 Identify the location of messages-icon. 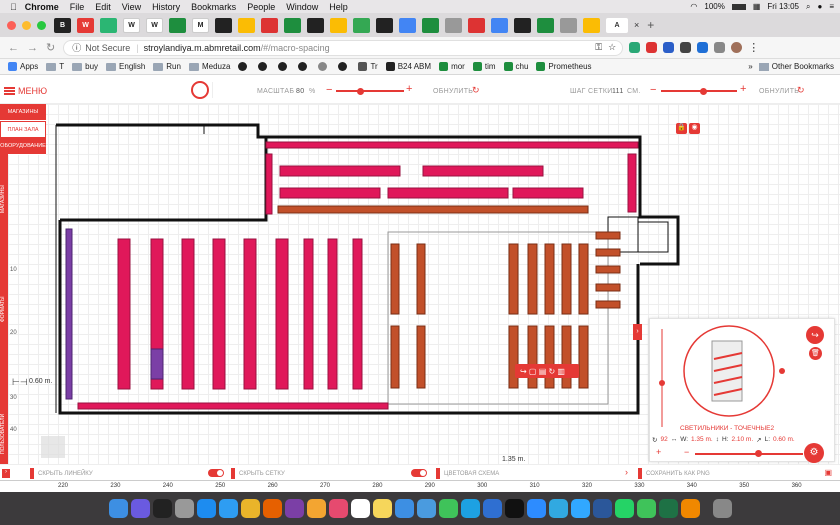
(448, 508).